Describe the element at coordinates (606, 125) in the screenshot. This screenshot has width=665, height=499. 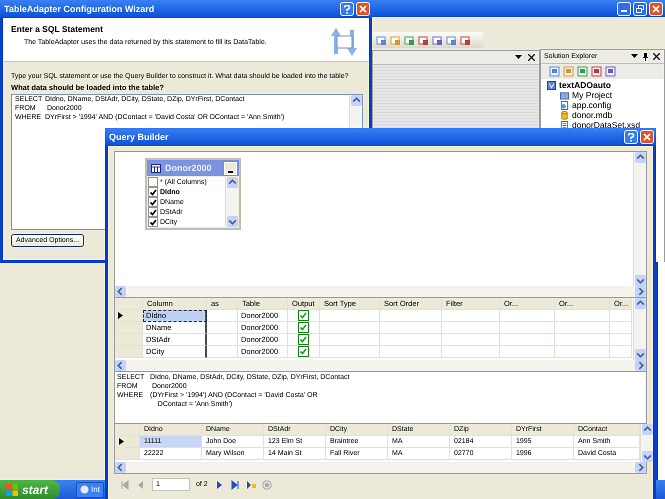
I see `tree-item: donorDataSet.xsd` at that location.